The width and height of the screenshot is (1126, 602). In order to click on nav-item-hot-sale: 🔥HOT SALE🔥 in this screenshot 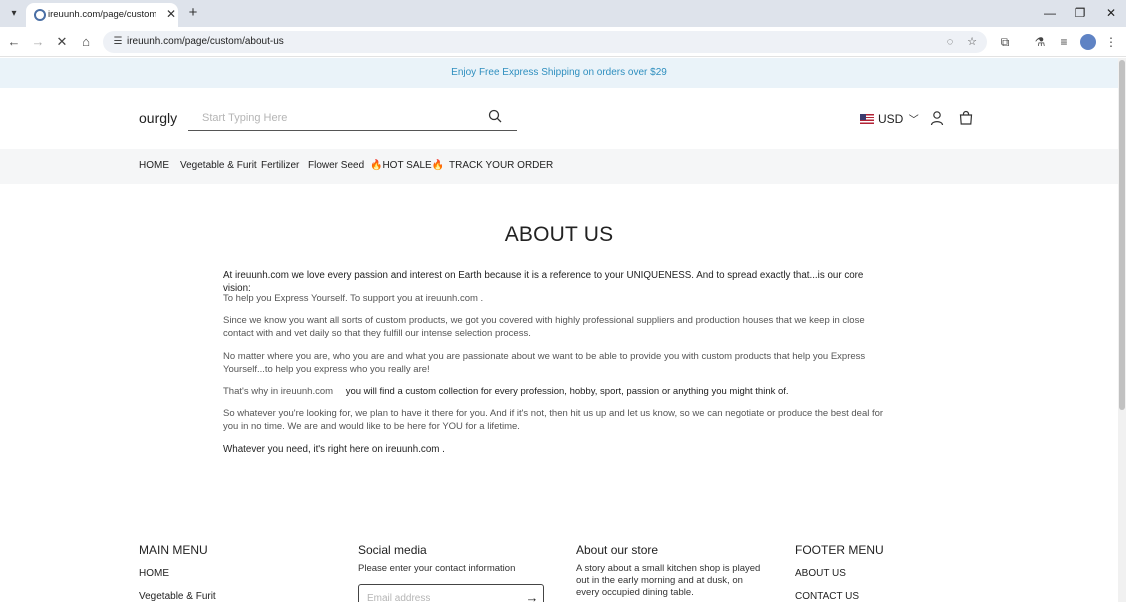, I will do `click(407, 165)`.